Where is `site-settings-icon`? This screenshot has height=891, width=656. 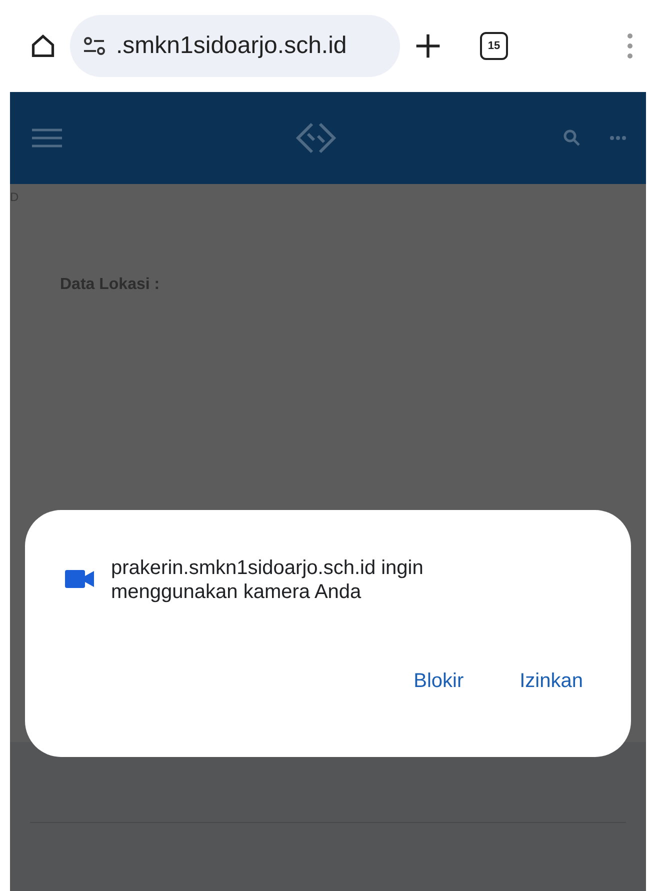 site-settings-icon is located at coordinates (94, 46).